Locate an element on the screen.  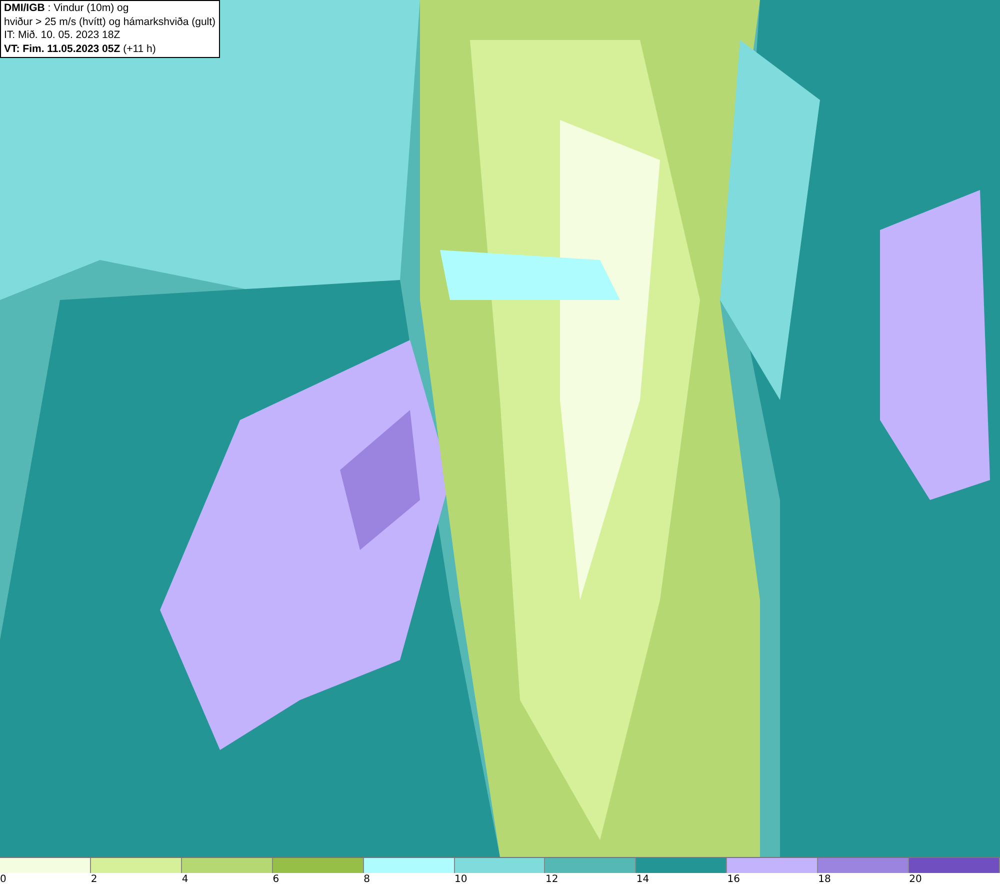
legend-tick-label: 12 is located at coordinates (551, 879).